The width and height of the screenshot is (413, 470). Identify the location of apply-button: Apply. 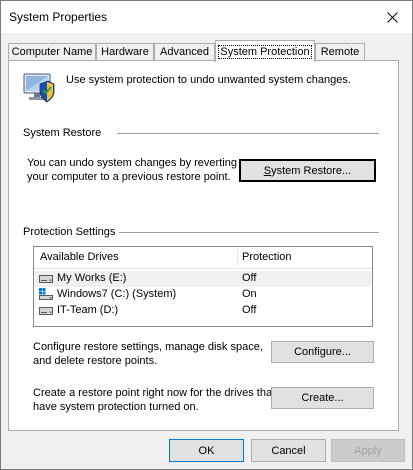
(368, 450).